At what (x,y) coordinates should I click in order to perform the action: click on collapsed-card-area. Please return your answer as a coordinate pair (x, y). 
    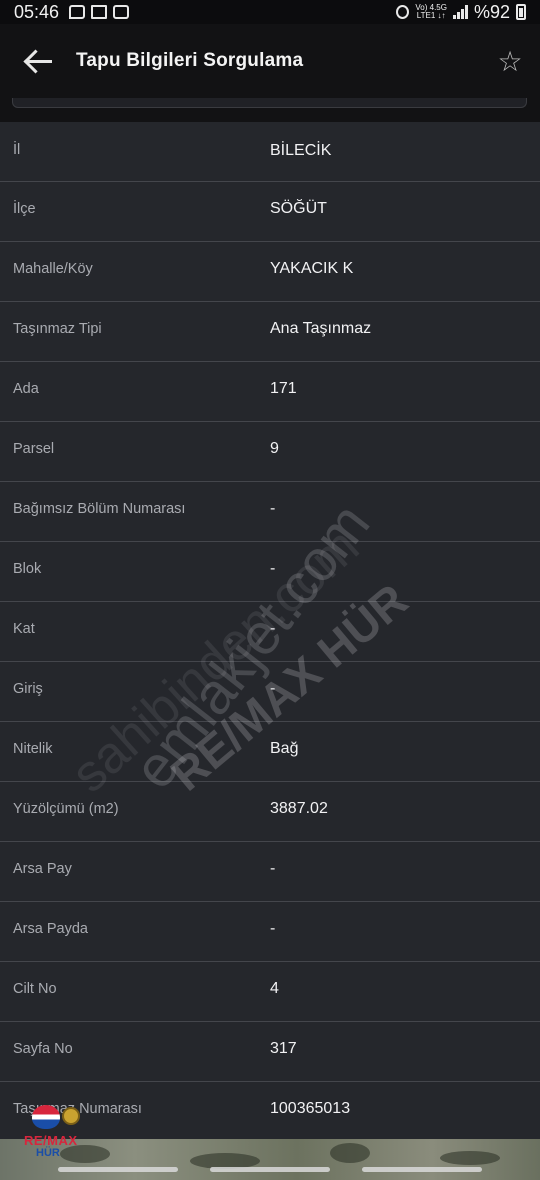
    Looking at the image, I should click on (270, 110).